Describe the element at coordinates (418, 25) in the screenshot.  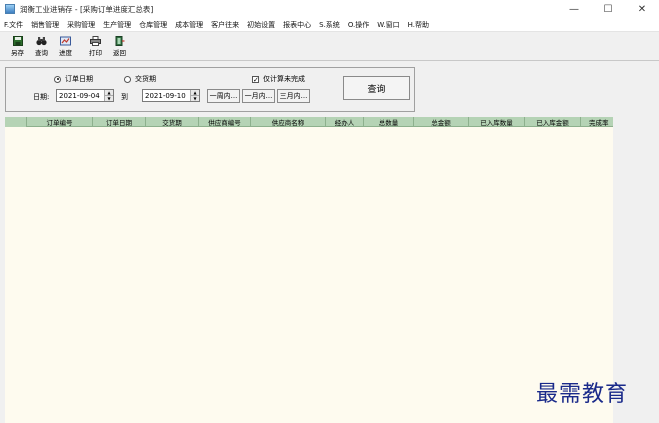
I see `menu-help: H.帮助` at that location.